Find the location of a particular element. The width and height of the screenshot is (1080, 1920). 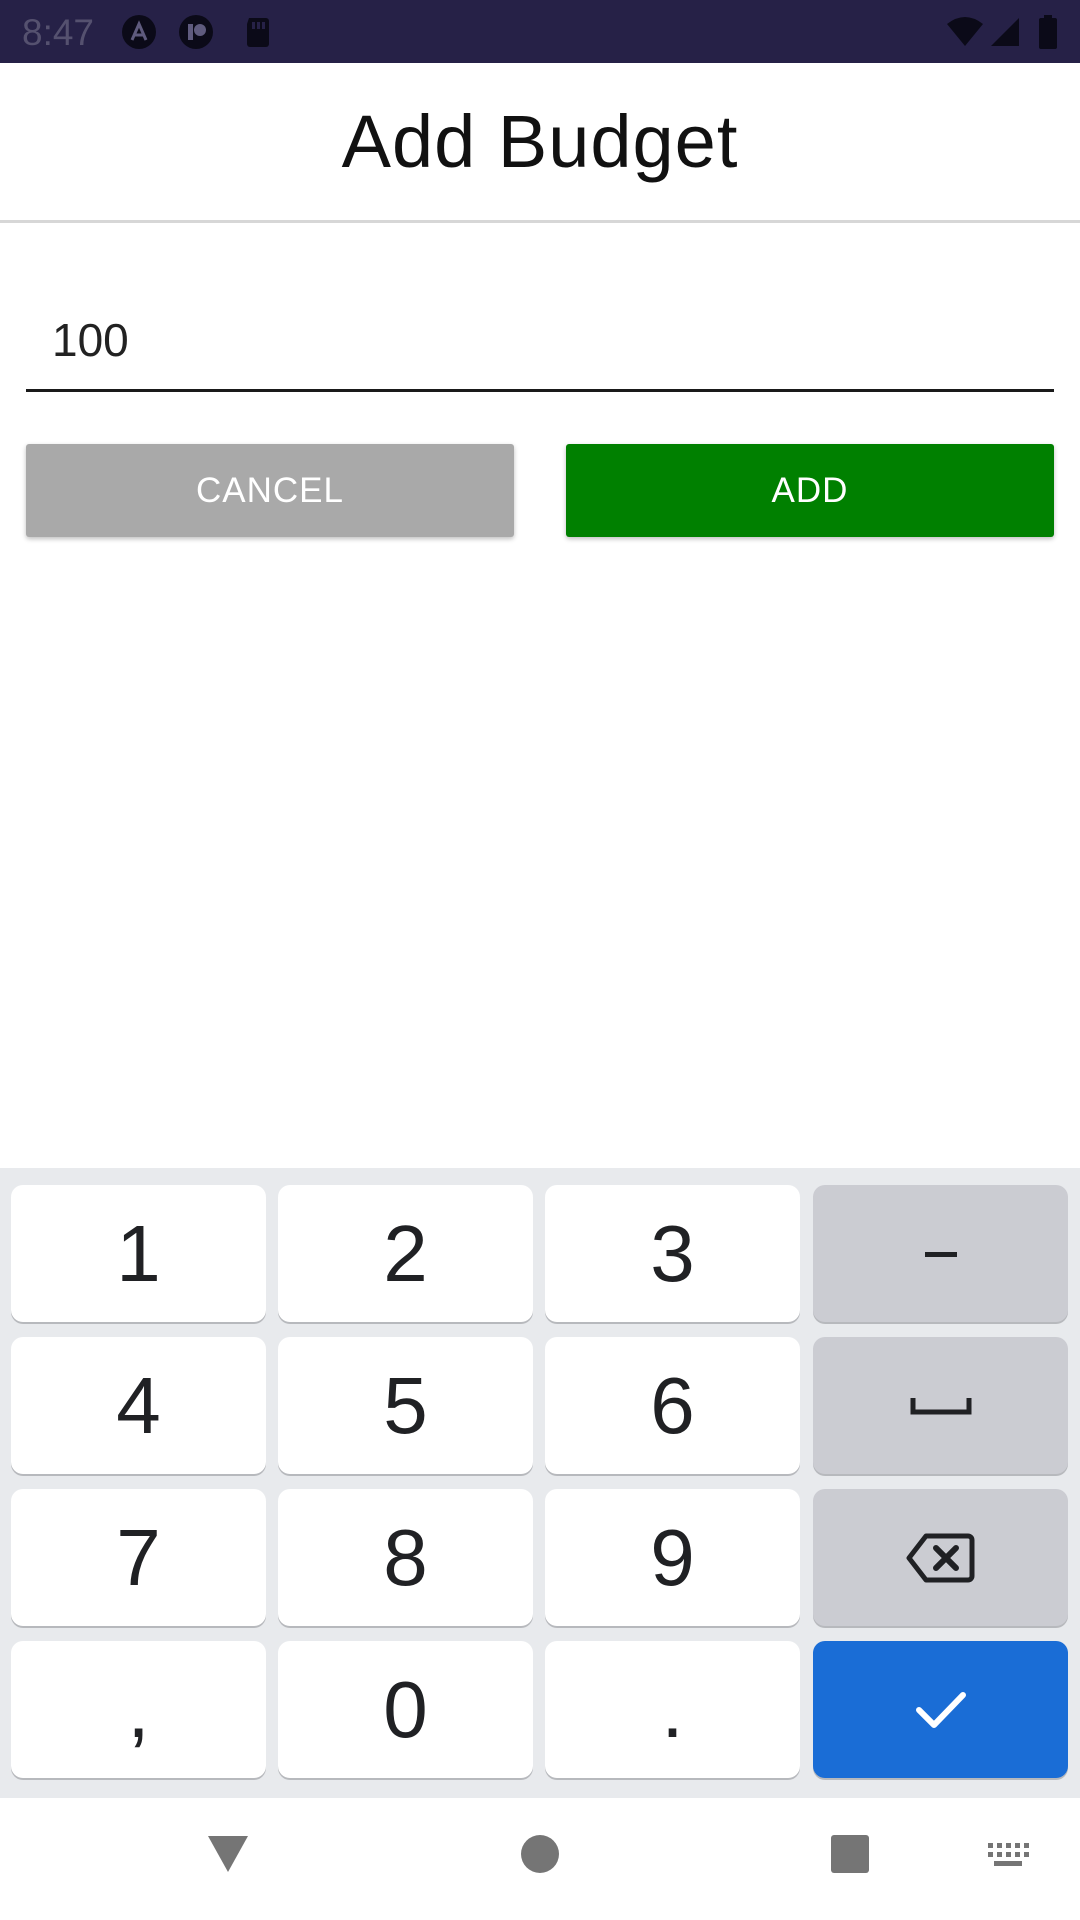

key-3: 3 is located at coordinates (672, 1253).